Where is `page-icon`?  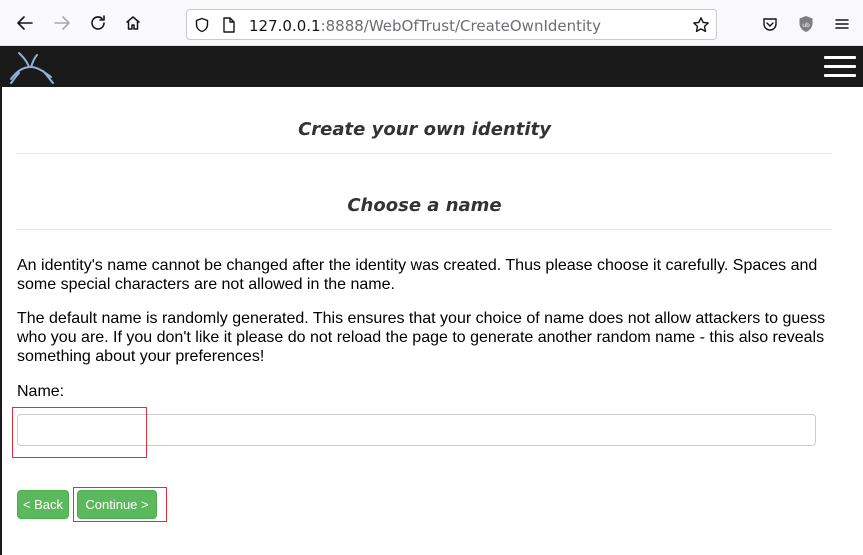
page-icon is located at coordinates (229, 25).